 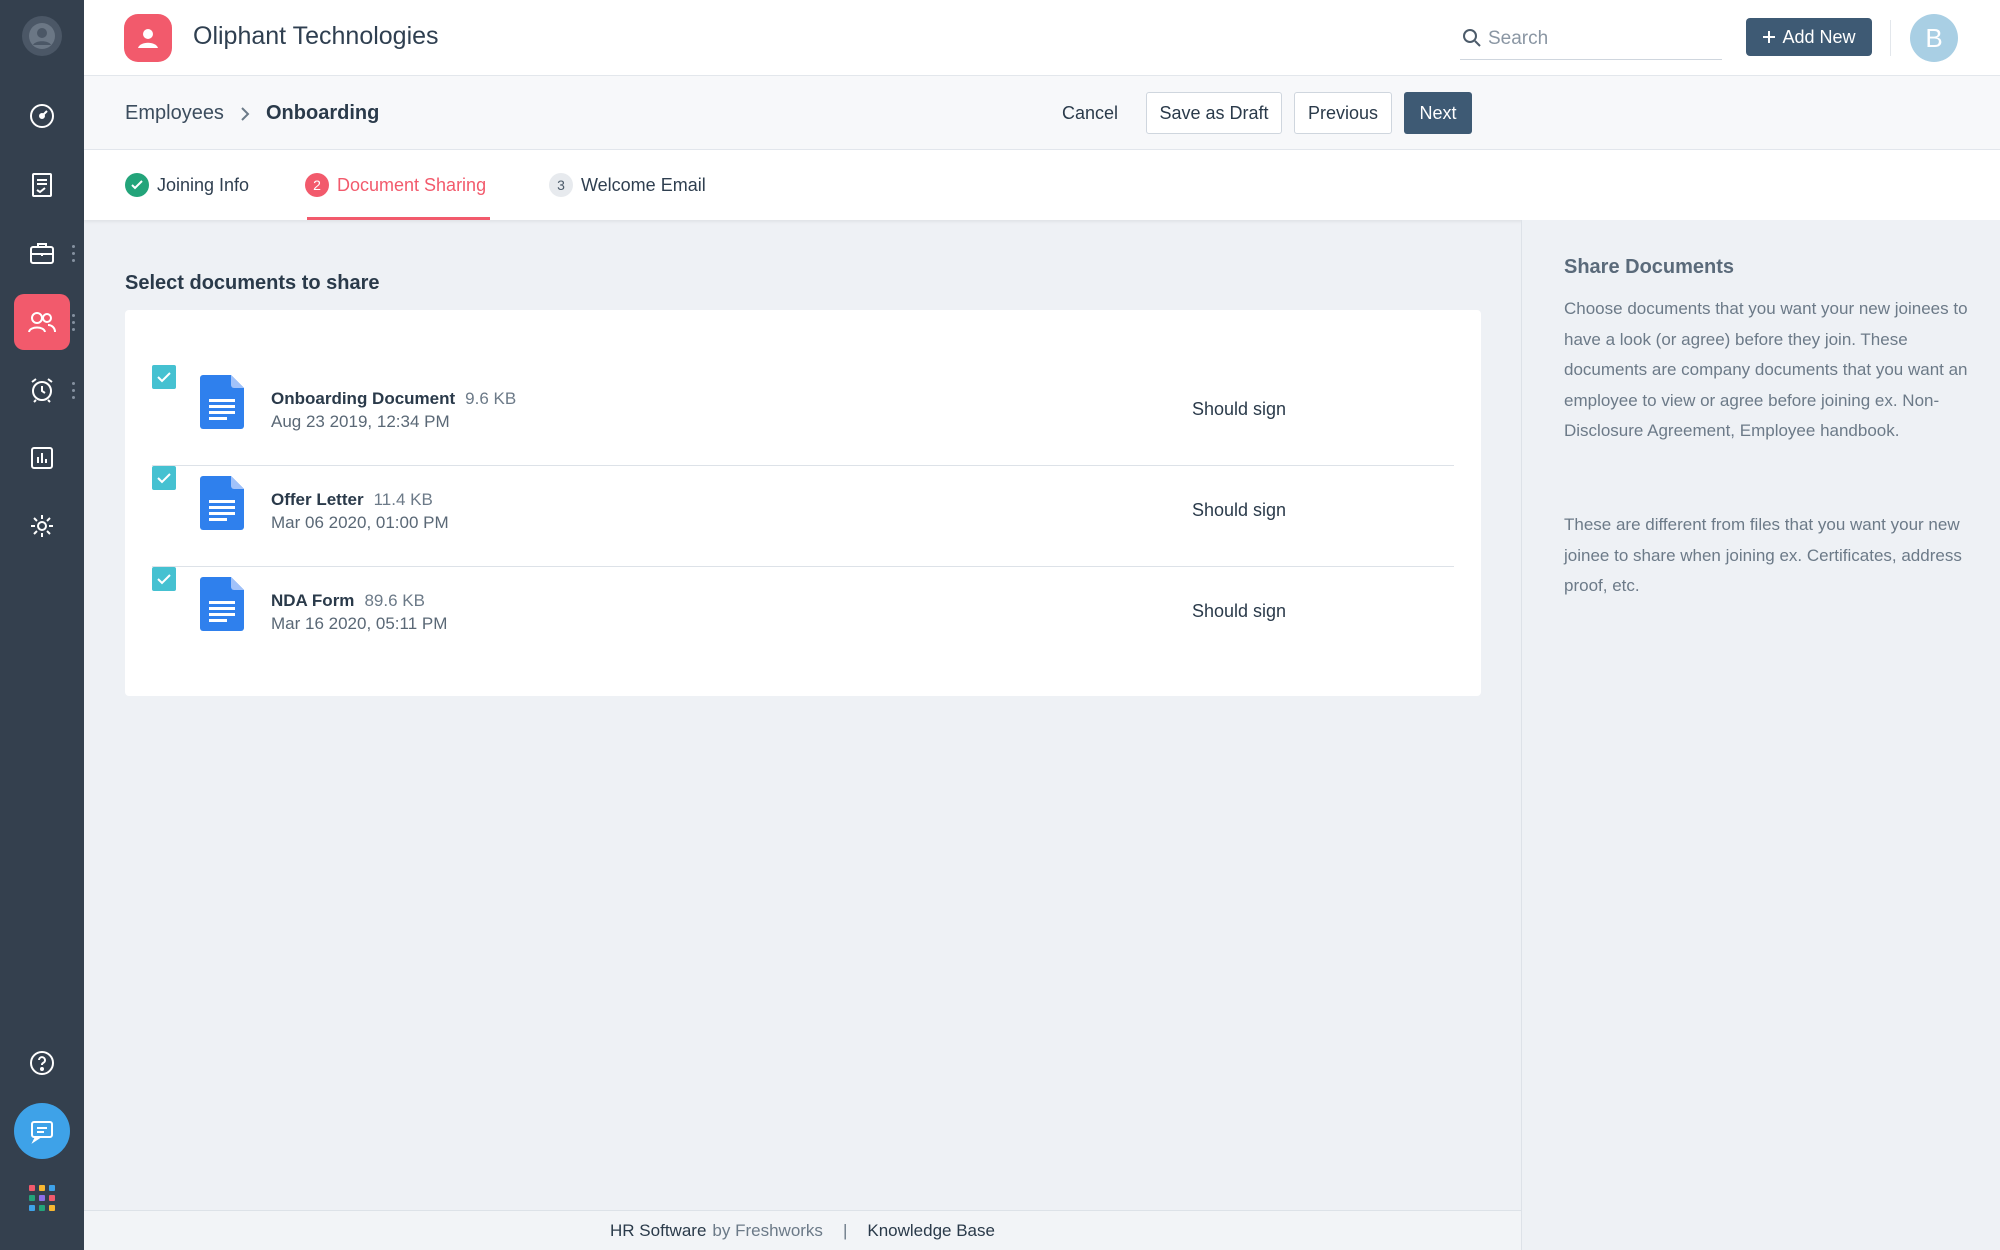 I want to click on search-icon, so click(x=1472, y=38).